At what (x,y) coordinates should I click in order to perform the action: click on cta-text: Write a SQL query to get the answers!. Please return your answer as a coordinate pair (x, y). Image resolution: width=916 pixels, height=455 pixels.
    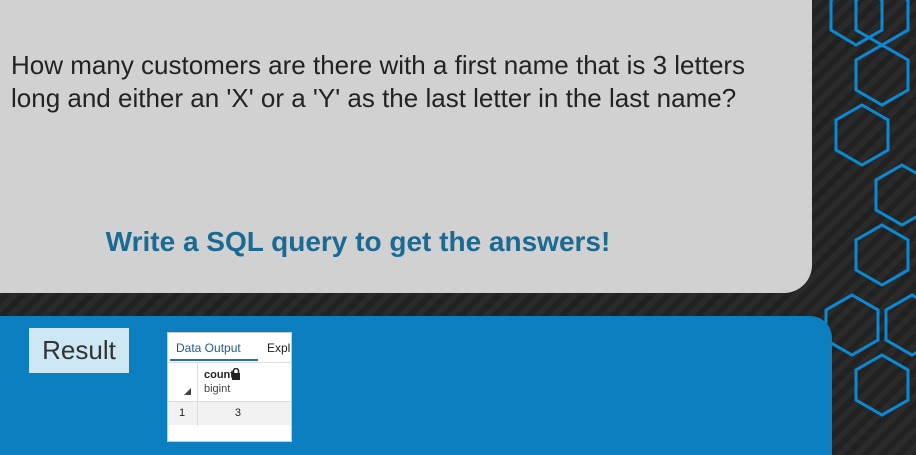
    Looking at the image, I should click on (358, 241).